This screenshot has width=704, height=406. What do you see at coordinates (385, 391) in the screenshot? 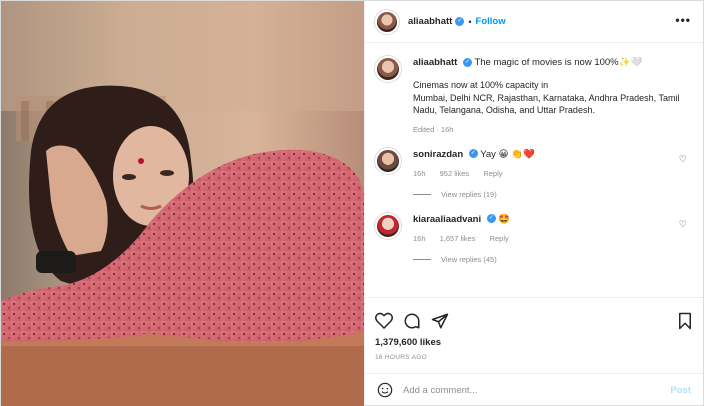
I see `emoji-icon` at bounding box center [385, 391].